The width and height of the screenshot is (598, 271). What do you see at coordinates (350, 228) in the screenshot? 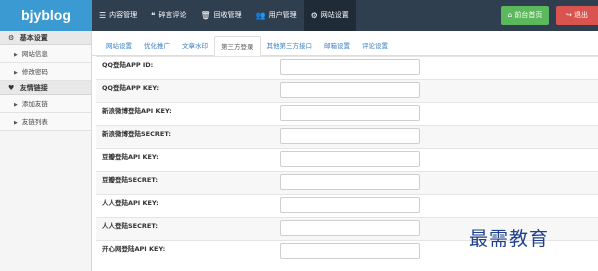
I see `renren-secret-input` at bounding box center [350, 228].